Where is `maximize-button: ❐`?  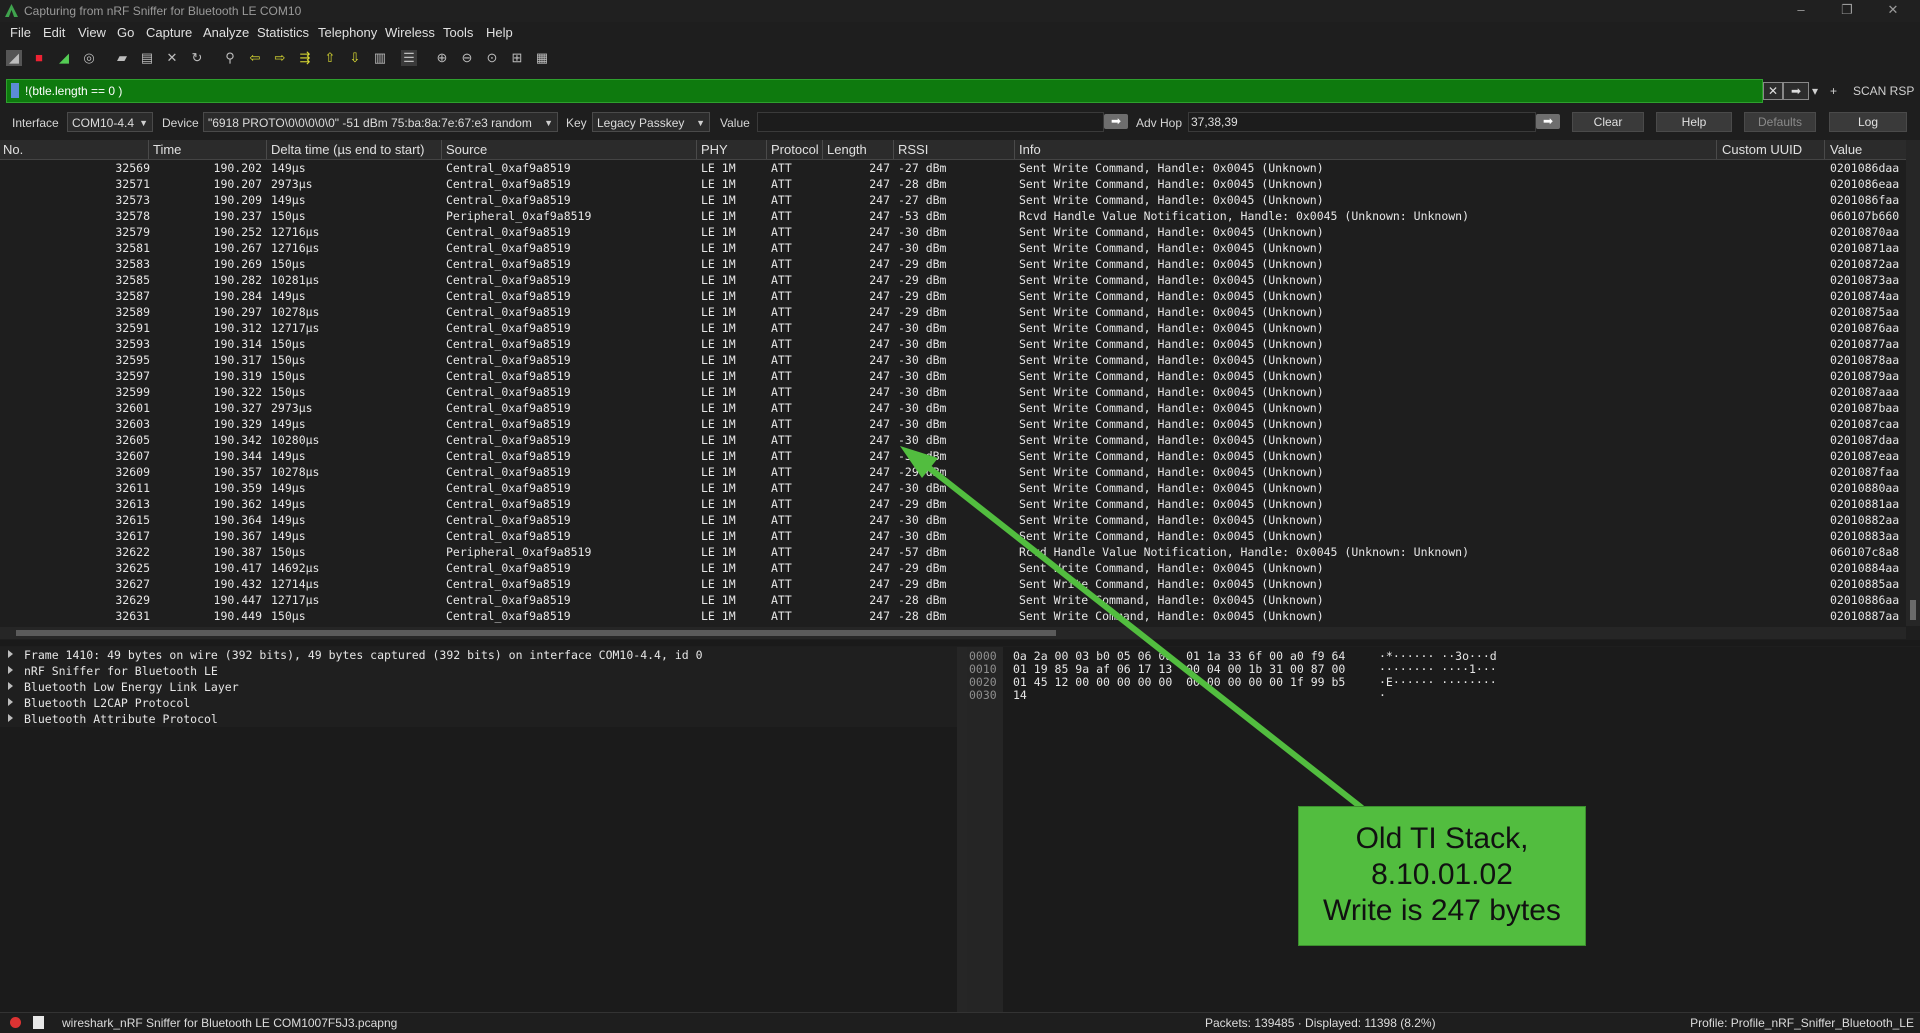
maximize-button: ❐ is located at coordinates (1847, 11).